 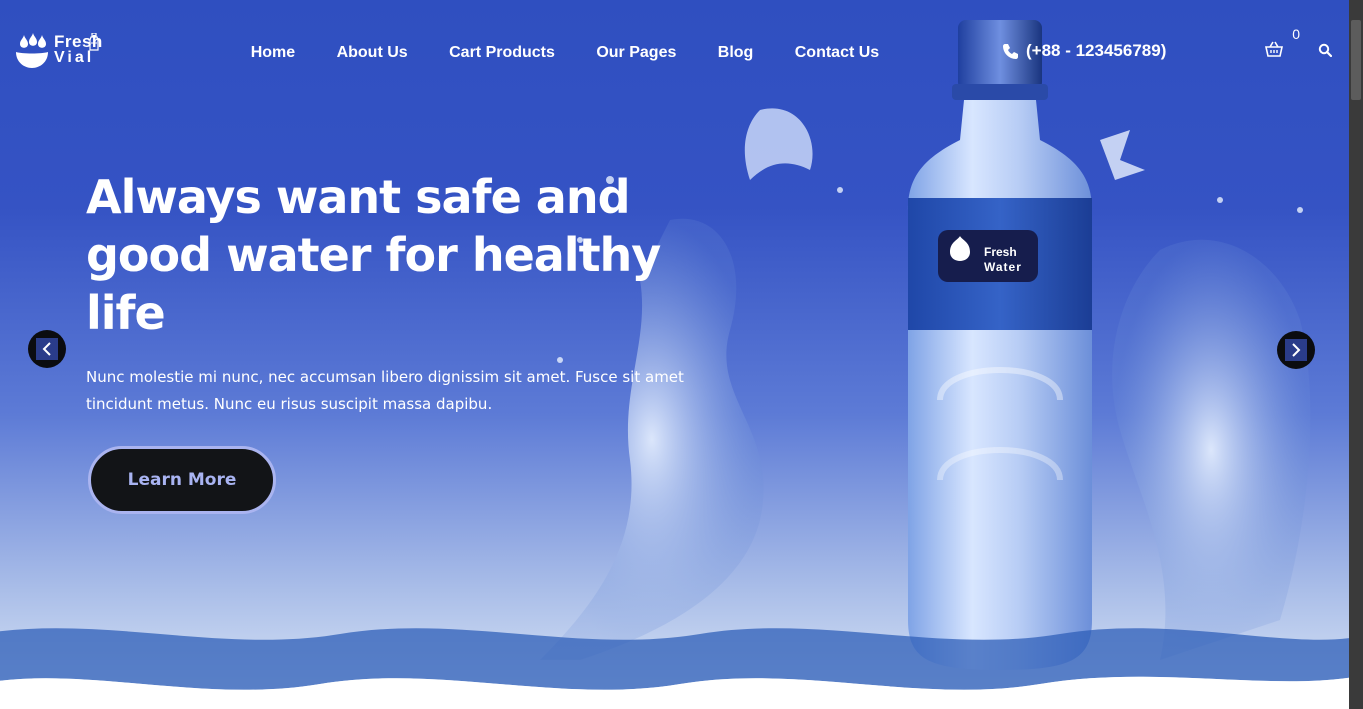 I want to click on basket-icon, so click(x=1274, y=49).